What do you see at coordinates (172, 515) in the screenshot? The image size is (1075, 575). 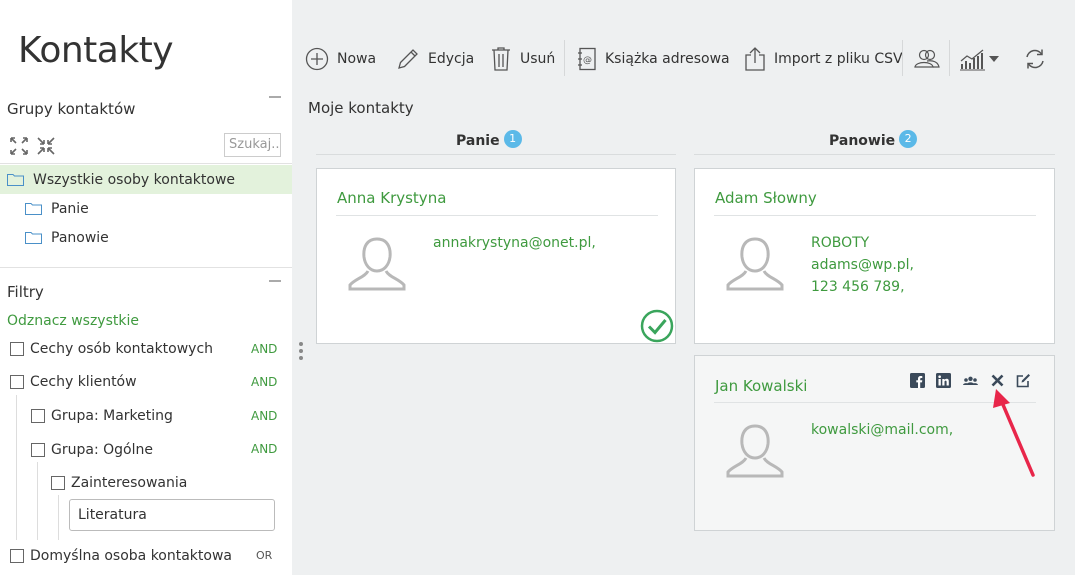 I see `interest-value-input: Literatura` at bounding box center [172, 515].